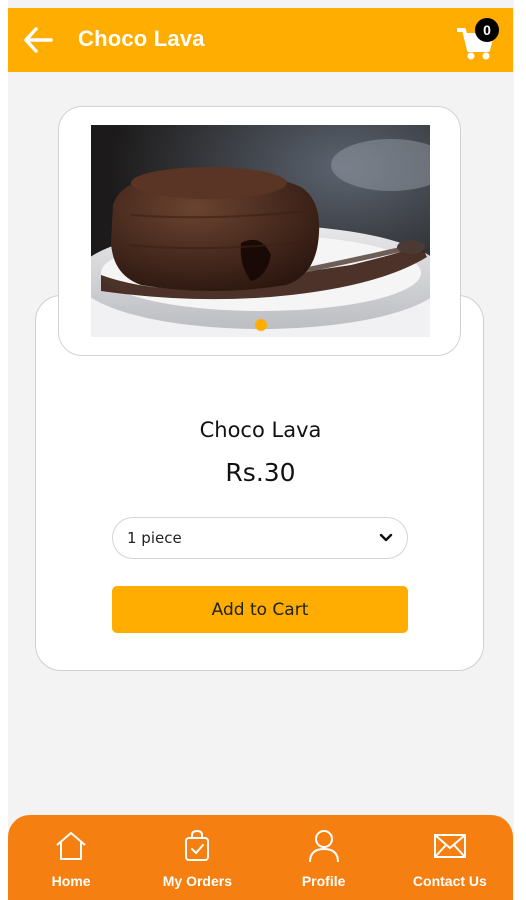 Image resolution: width=526 pixels, height=900 pixels. What do you see at coordinates (4, 450) in the screenshot?
I see `screen-edge-left` at bounding box center [4, 450].